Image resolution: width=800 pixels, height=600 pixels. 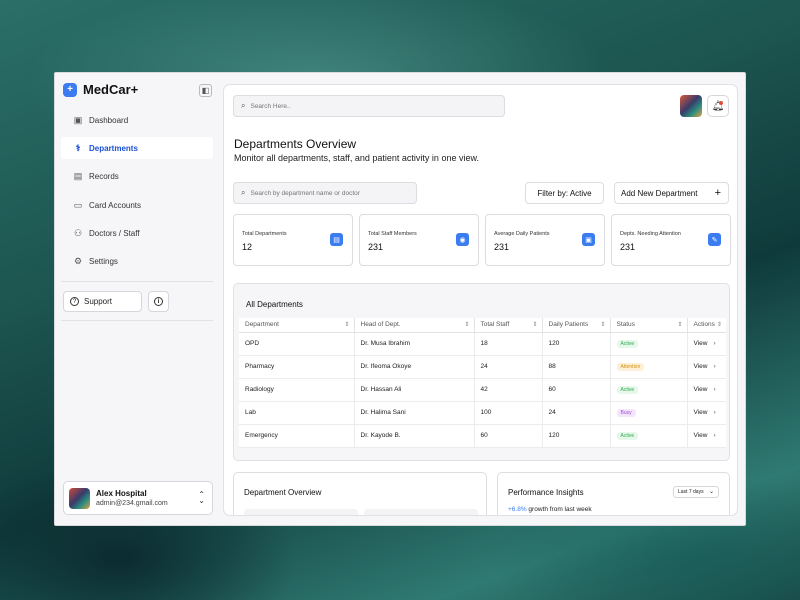 What do you see at coordinates (696, 492) in the screenshot?
I see `period-select: Last 7 days ⌄` at bounding box center [696, 492].